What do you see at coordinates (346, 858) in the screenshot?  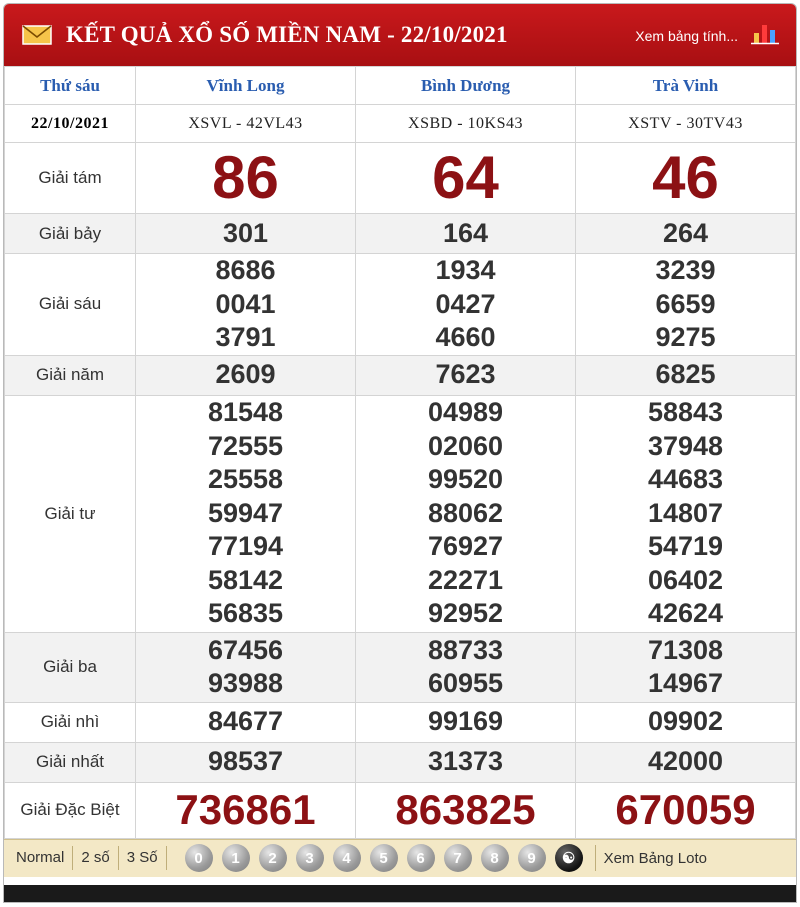 I see `digit-4-button: 4` at bounding box center [346, 858].